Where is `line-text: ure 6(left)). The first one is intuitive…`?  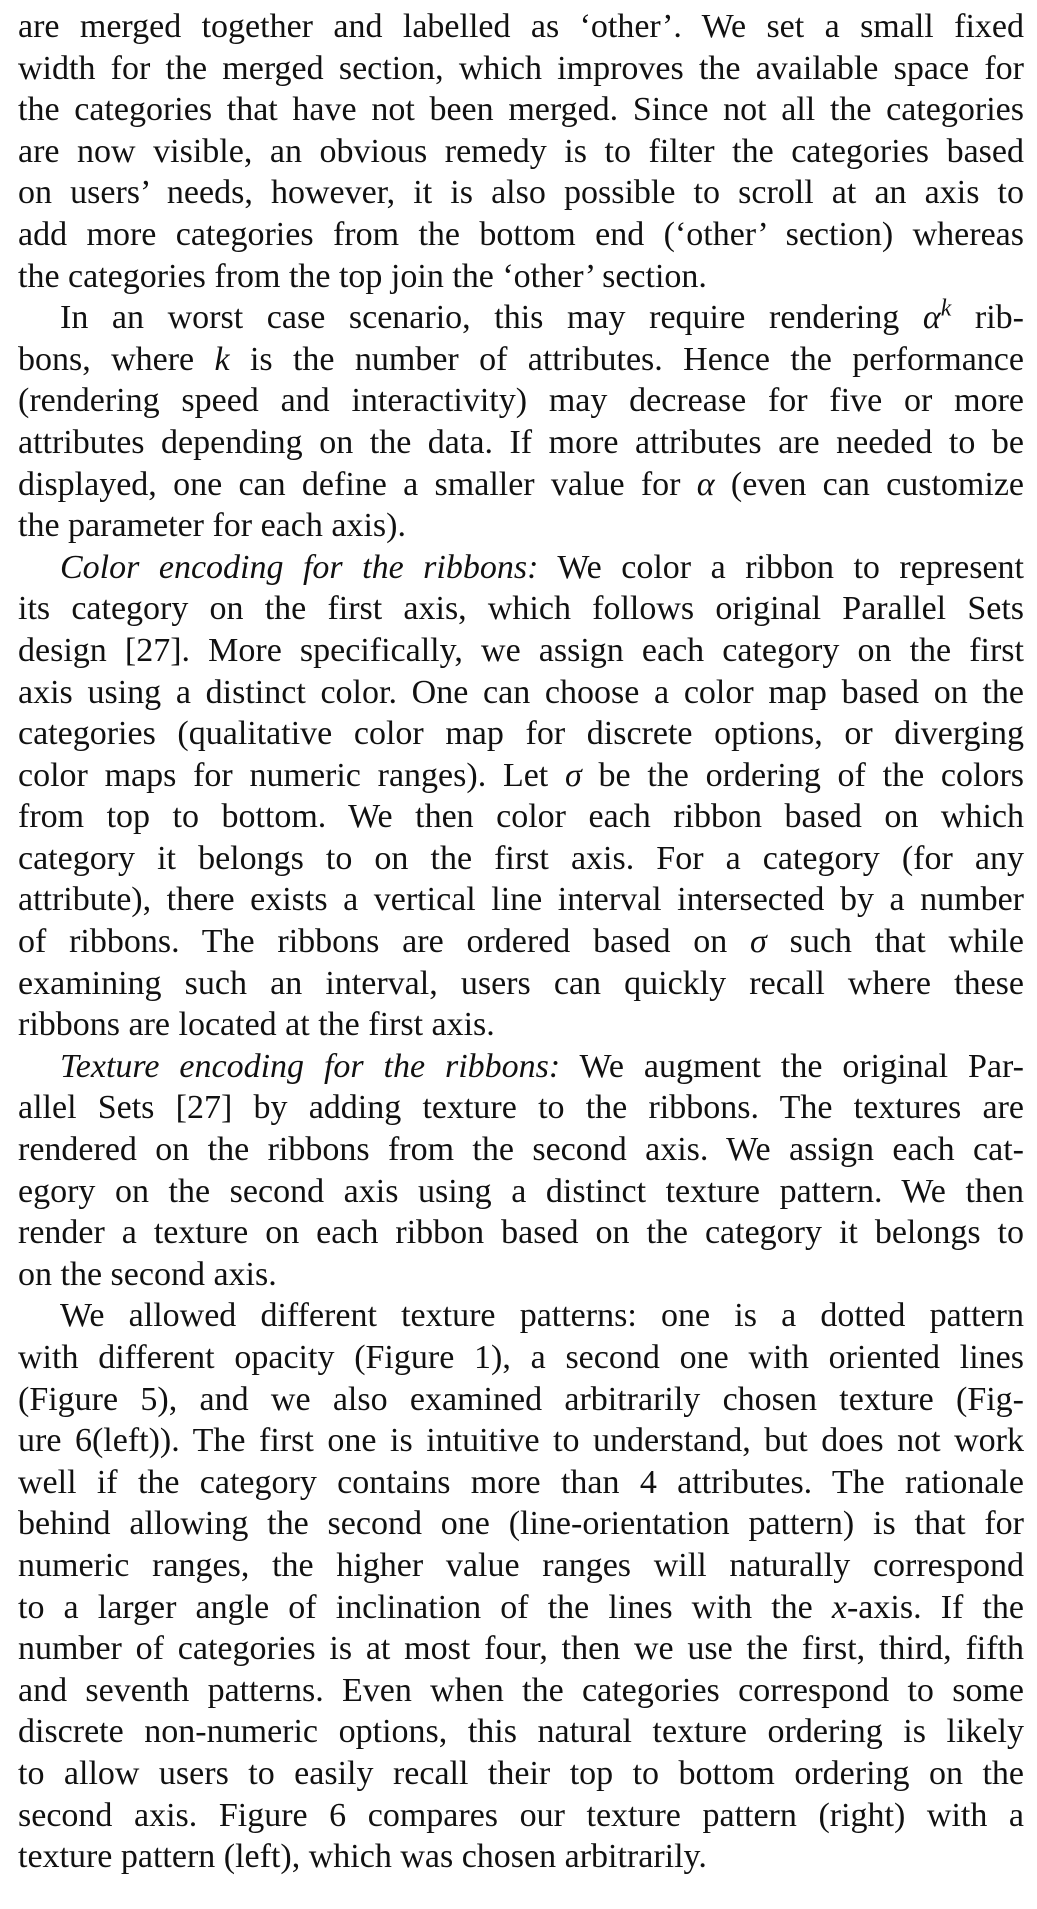 line-text: ure 6(left)). The first one is intuitive… is located at coordinates (521, 1441).